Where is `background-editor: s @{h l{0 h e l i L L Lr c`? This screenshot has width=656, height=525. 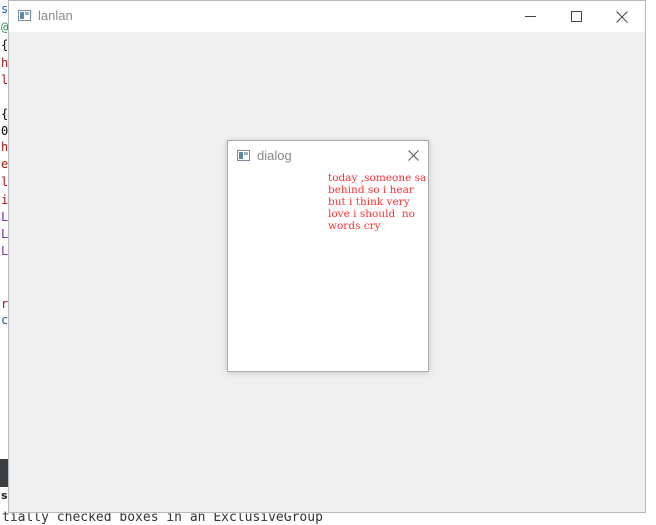
background-editor: s @{h l{0 h e l i L L Lr c is located at coordinates (4, 259).